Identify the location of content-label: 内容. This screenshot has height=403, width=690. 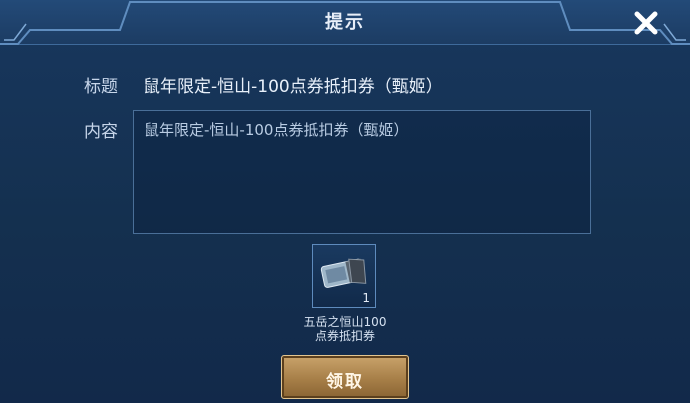
(101, 132).